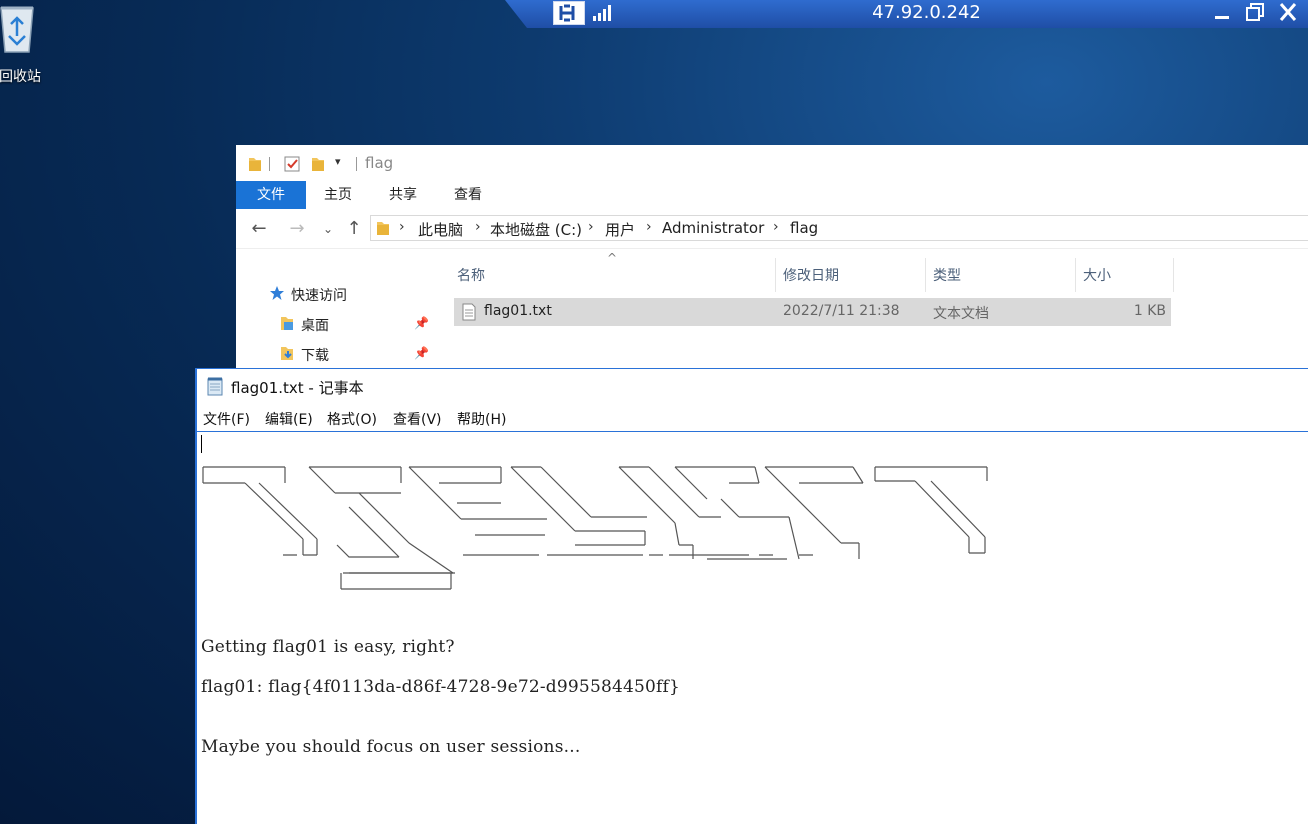 The image size is (1308, 824). What do you see at coordinates (259, 229) in the screenshot?
I see `back-arrow-icon: ←` at bounding box center [259, 229].